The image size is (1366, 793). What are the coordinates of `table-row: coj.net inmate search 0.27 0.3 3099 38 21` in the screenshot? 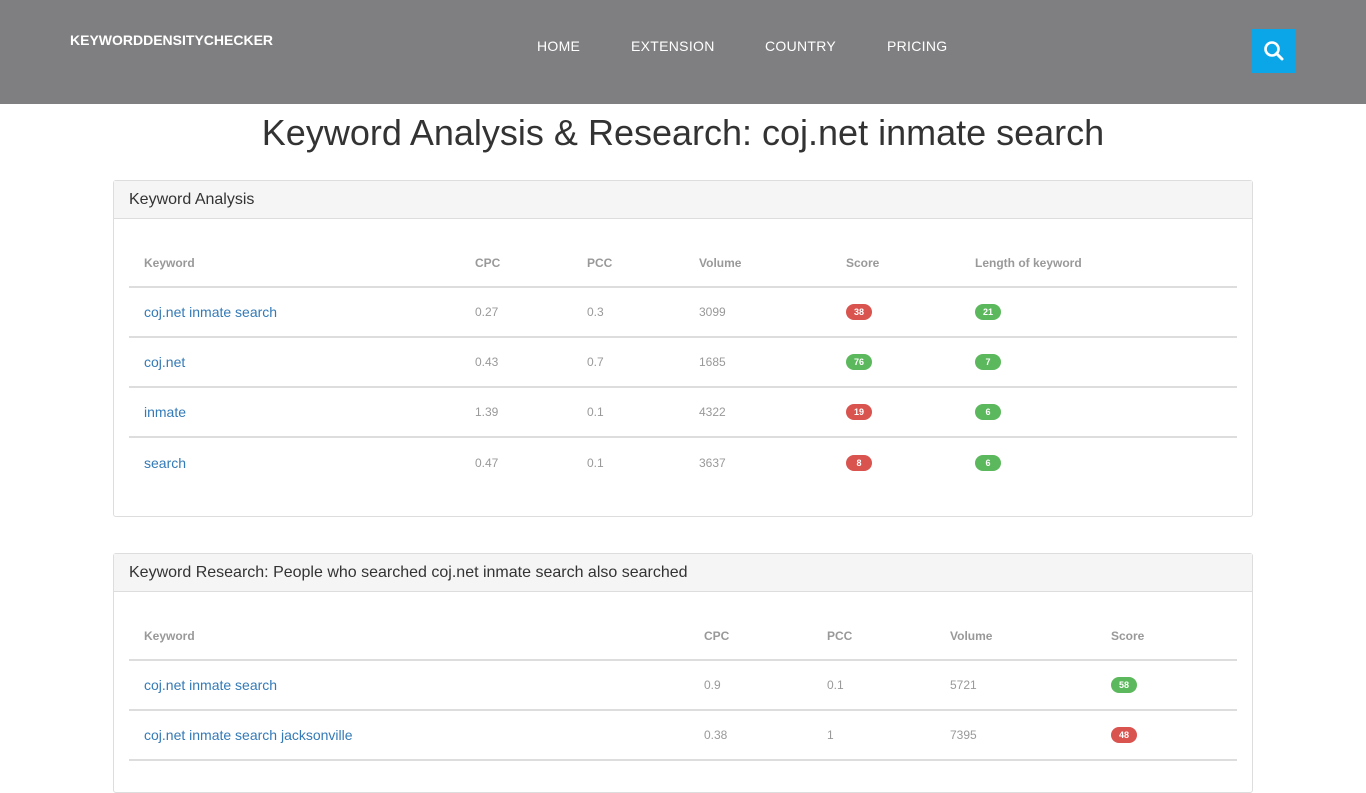 It's located at (683, 312).